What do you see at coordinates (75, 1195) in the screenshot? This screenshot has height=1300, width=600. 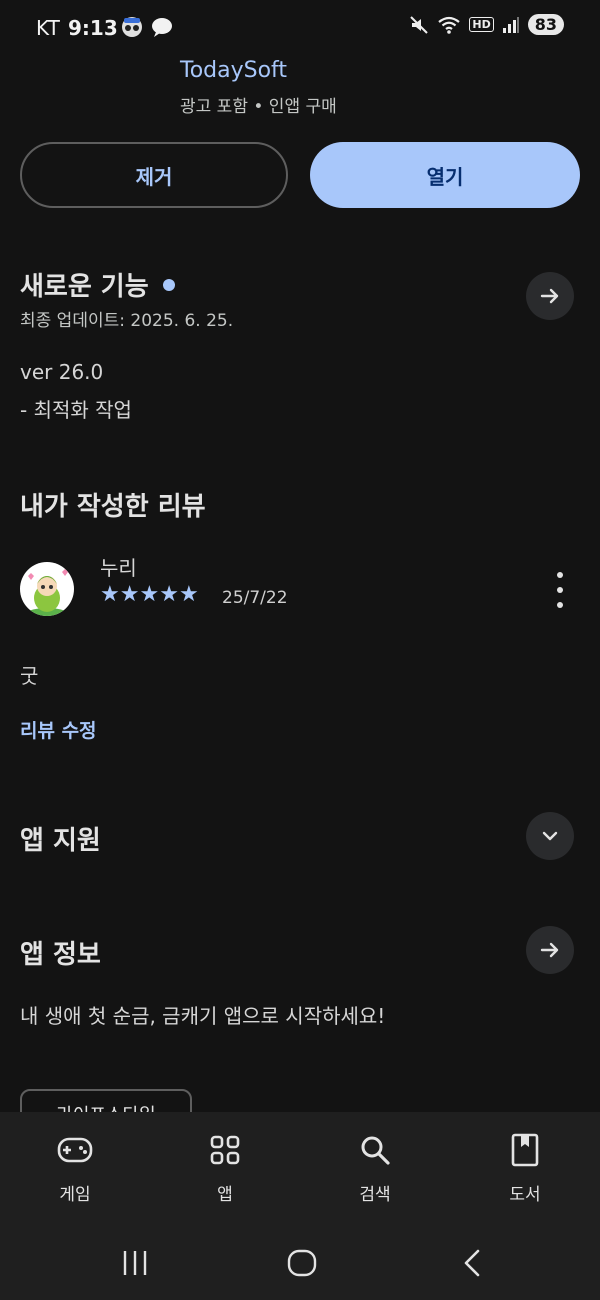 I see `nav-games-label: 게임` at bounding box center [75, 1195].